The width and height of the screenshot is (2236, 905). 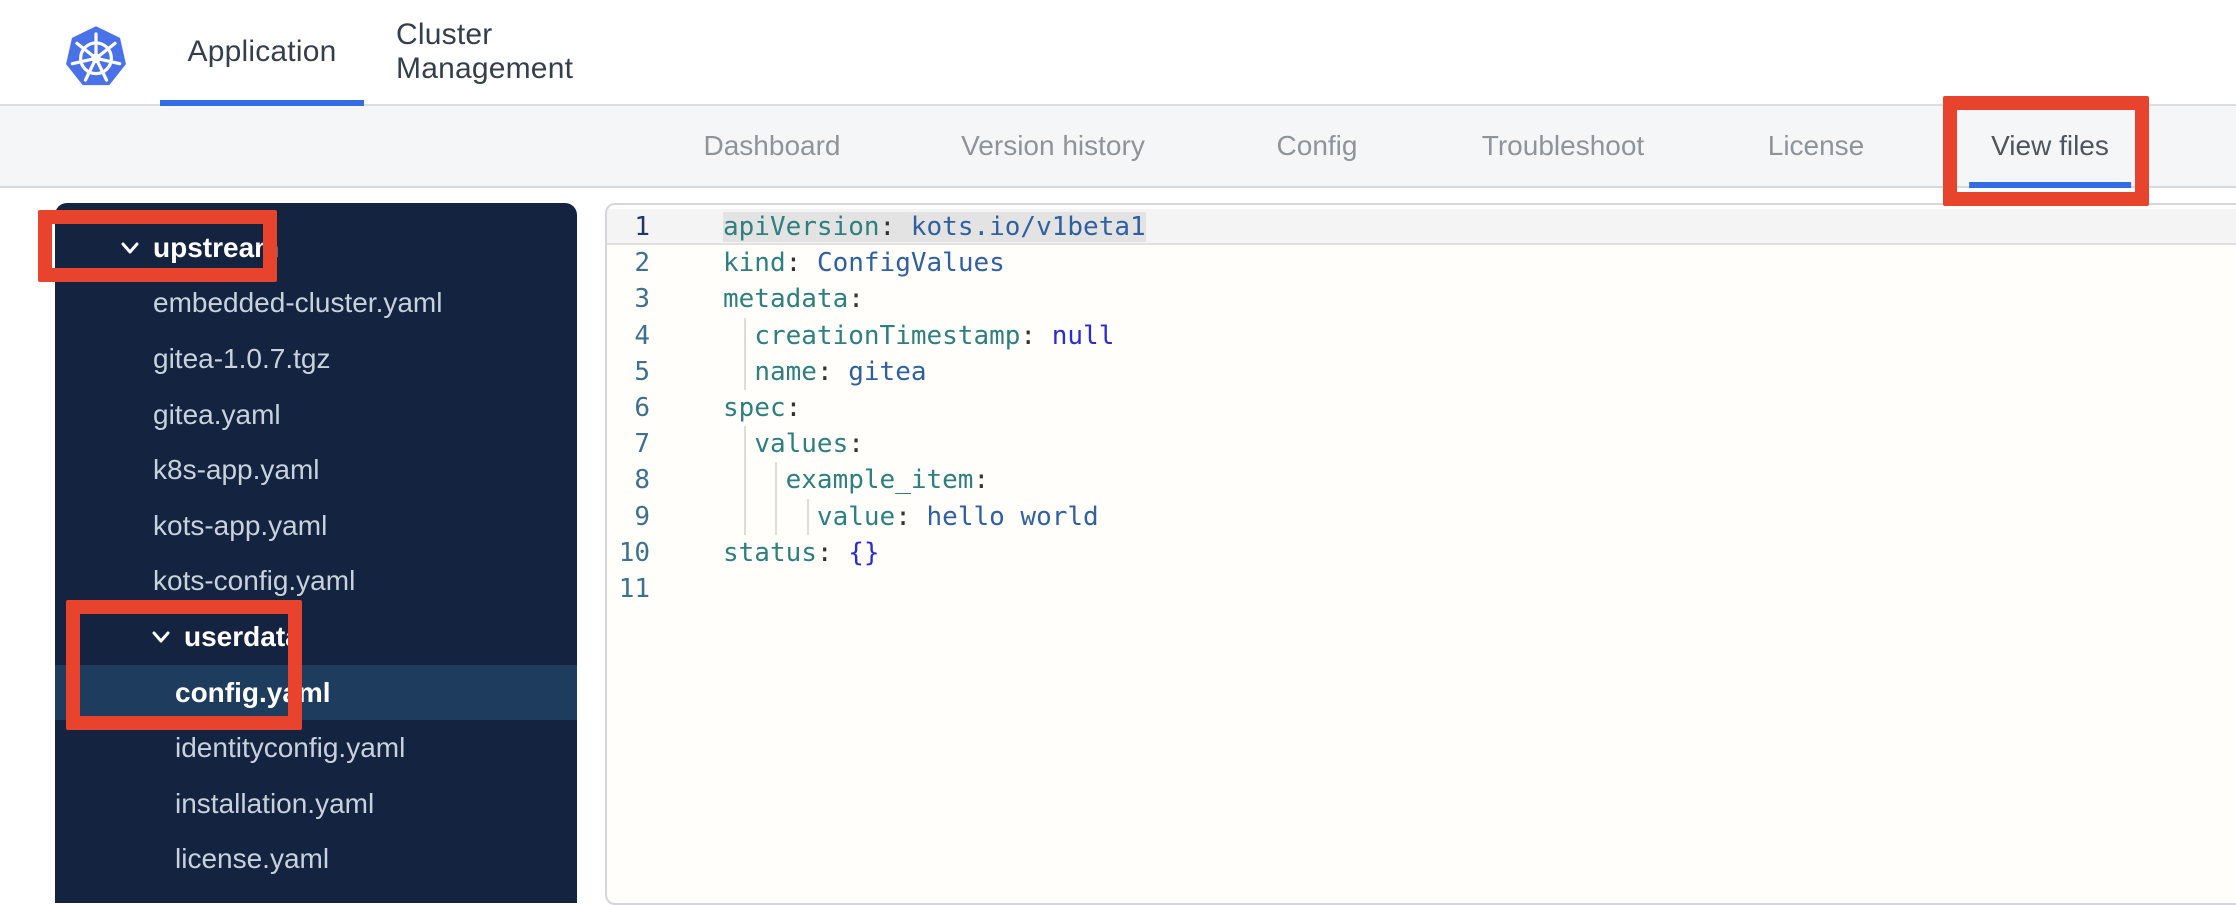 I want to click on tree-item-label: k8s-app.yaml, so click(x=236, y=470).